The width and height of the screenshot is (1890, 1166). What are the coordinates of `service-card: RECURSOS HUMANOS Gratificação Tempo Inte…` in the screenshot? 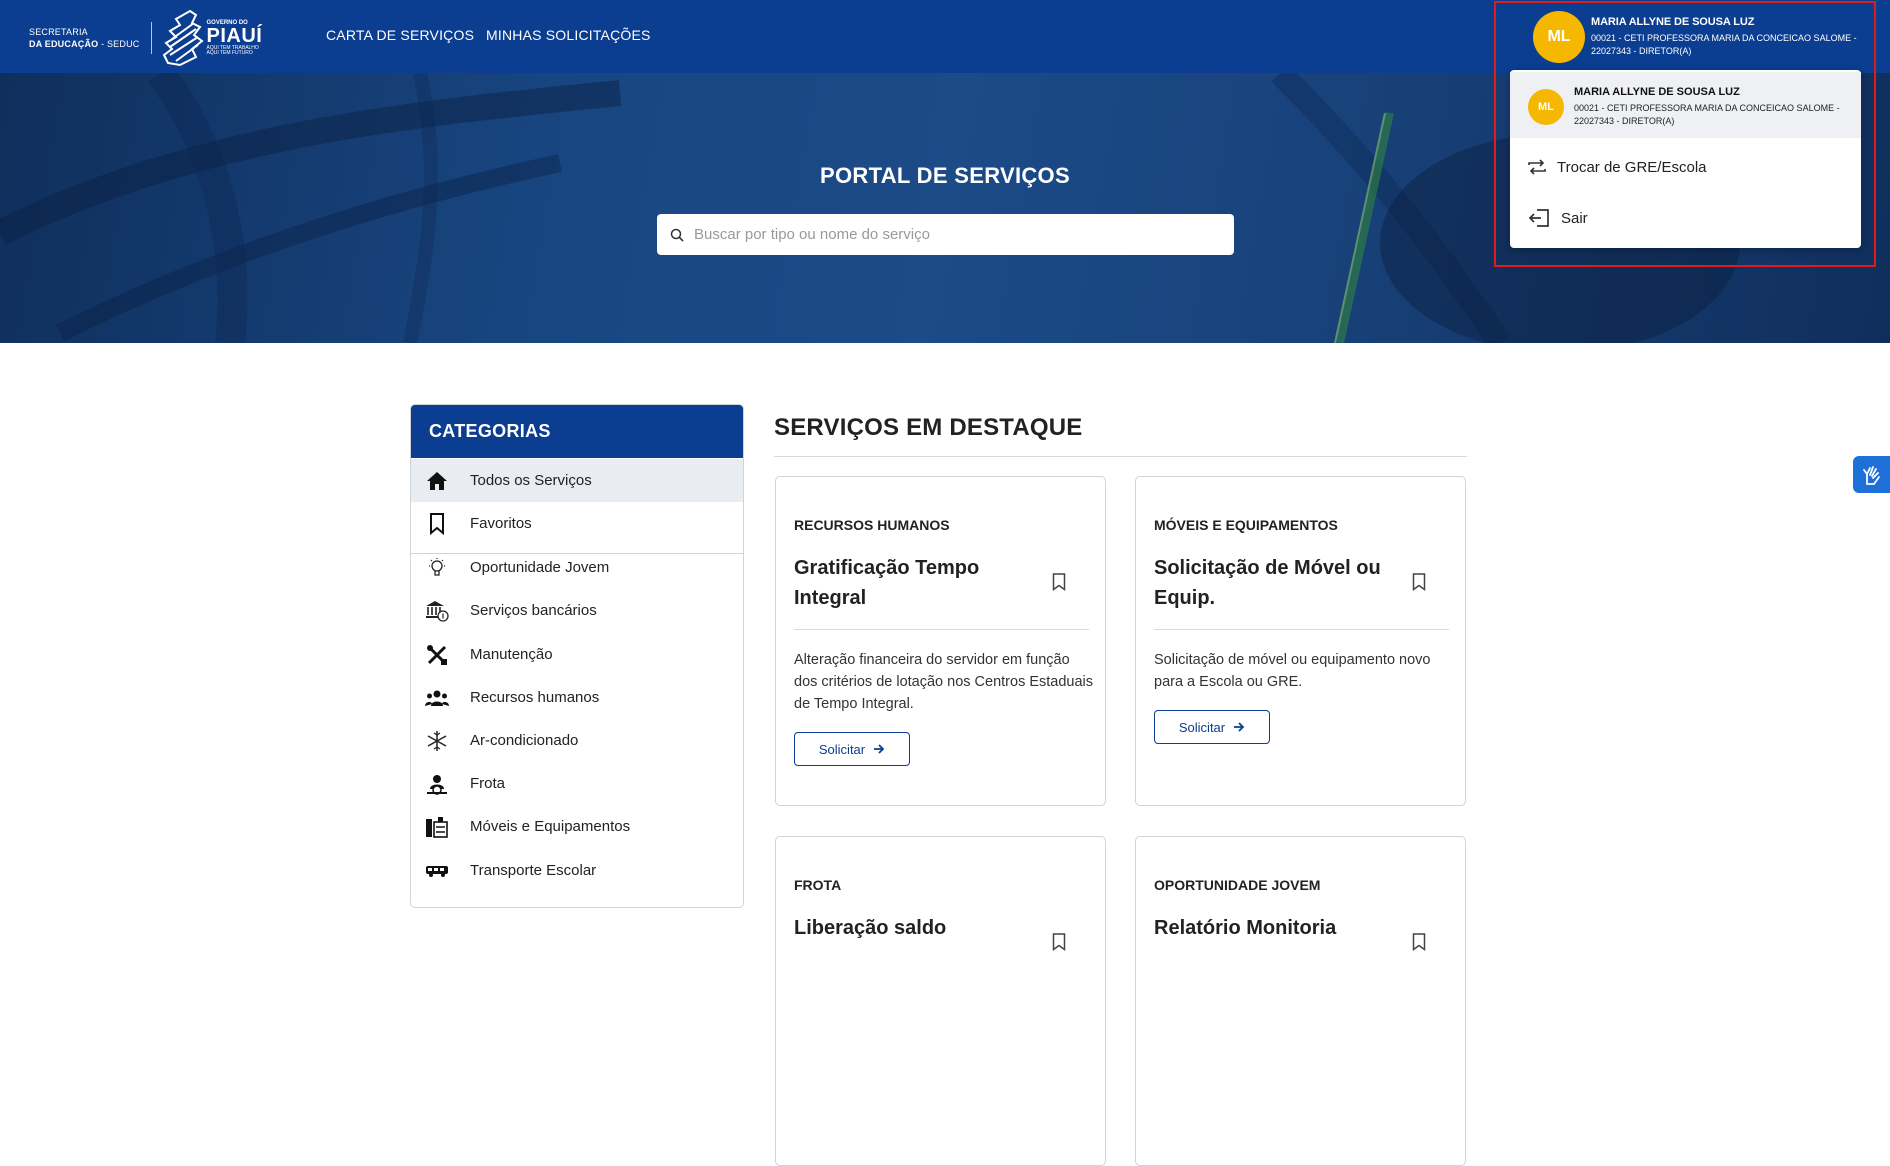 It's located at (940, 641).